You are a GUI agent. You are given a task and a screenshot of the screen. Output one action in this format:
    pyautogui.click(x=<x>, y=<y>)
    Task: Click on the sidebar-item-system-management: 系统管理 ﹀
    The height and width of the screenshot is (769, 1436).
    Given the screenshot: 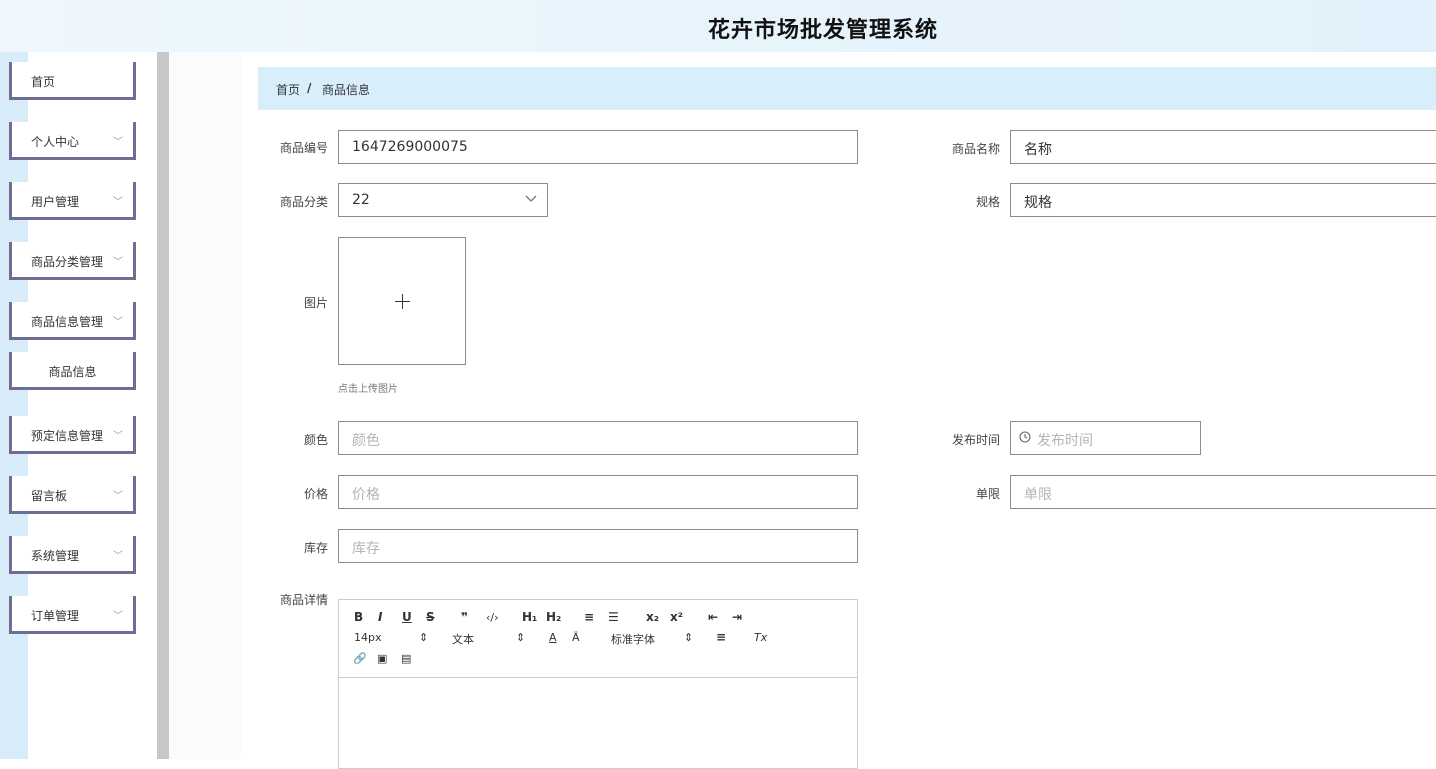 What is the action you would take?
    pyautogui.click(x=72, y=555)
    